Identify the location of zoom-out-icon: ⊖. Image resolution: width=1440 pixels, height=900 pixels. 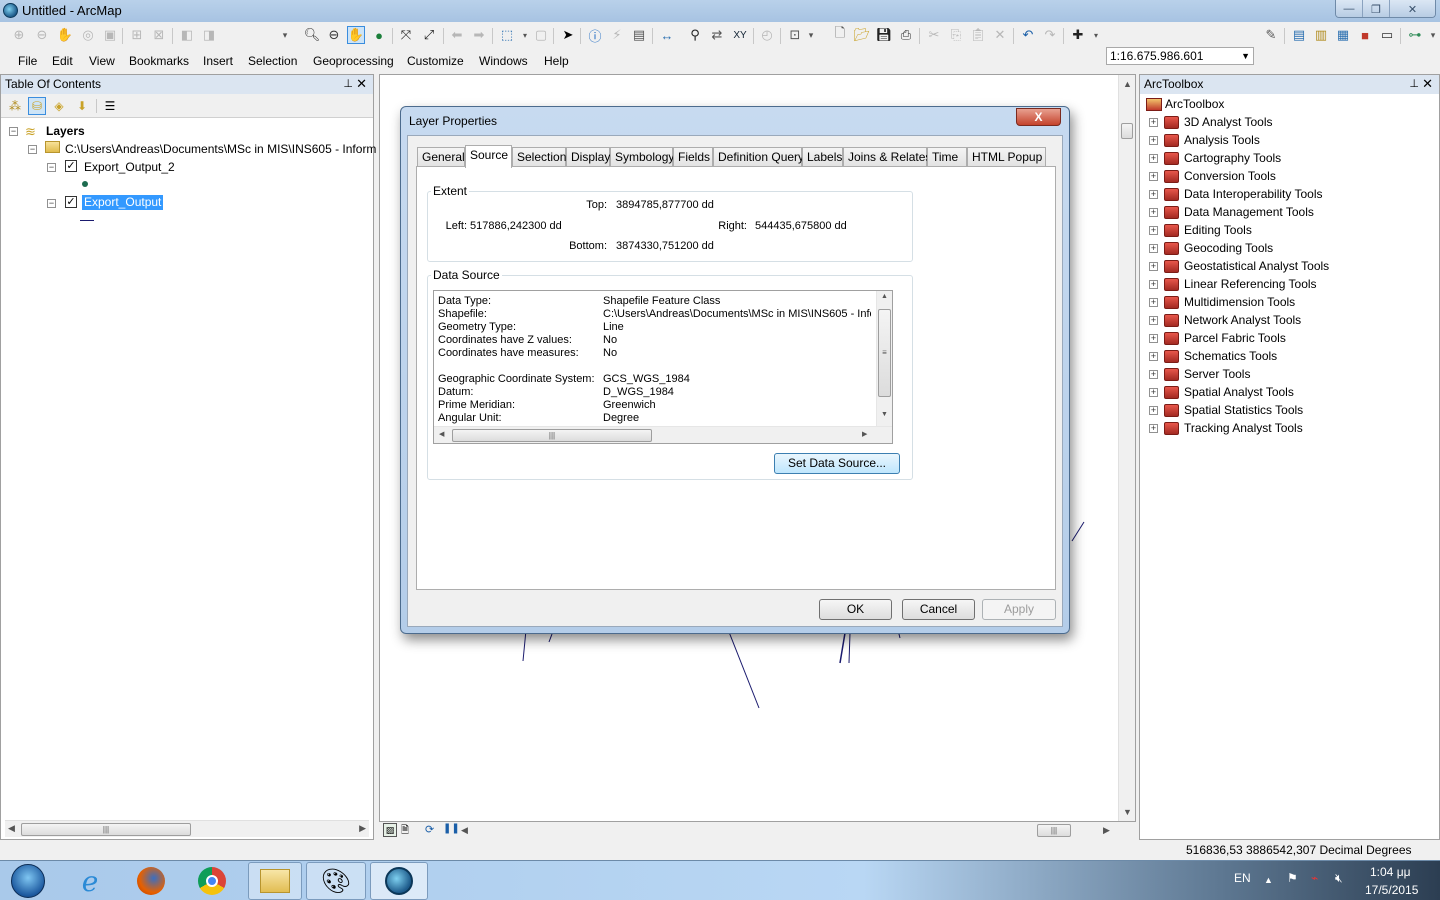
(334, 35).